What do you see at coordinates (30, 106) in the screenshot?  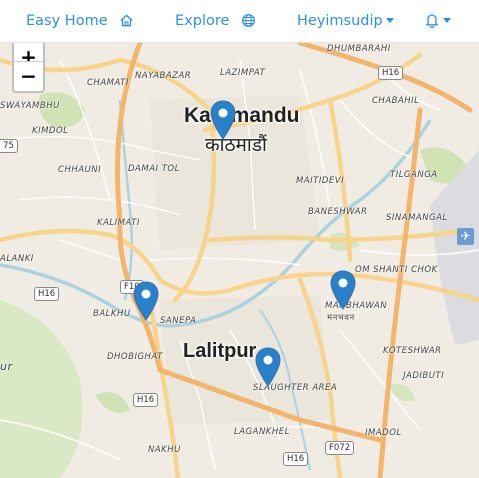 I see `area-label: SWAYAMBHU` at bounding box center [30, 106].